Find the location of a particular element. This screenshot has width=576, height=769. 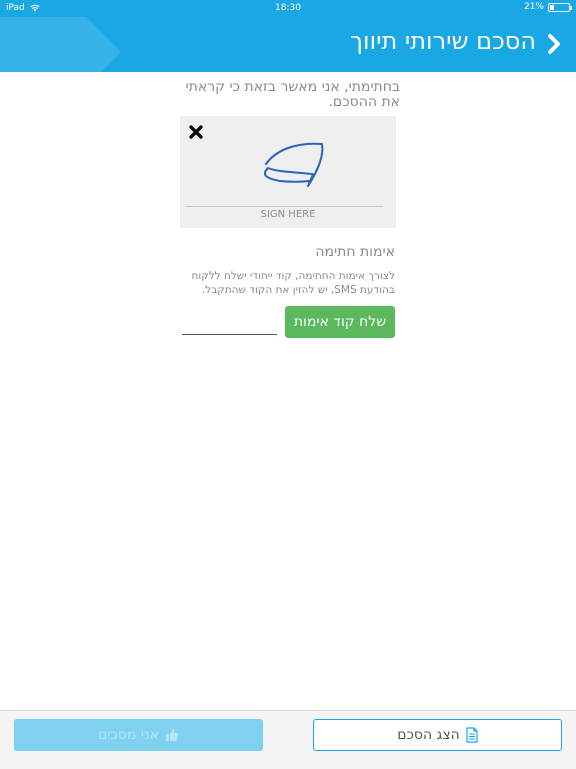

chevron-right-icon is located at coordinates (555, 44).